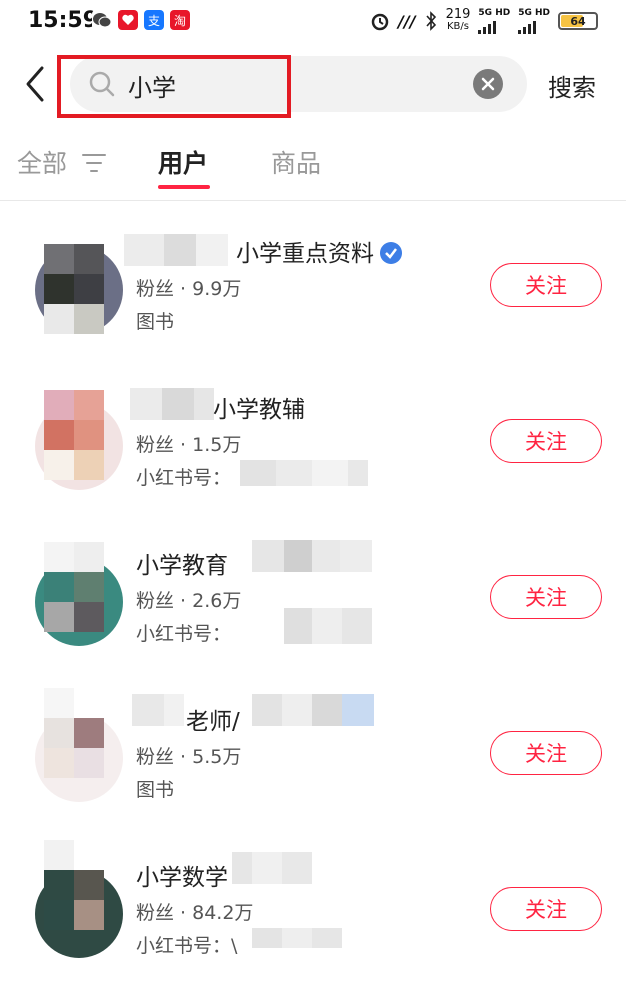 The image size is (626, 987). Describe the element at coordinates (184, 187) in the screenshot. I see `tab-indicator` at that location.